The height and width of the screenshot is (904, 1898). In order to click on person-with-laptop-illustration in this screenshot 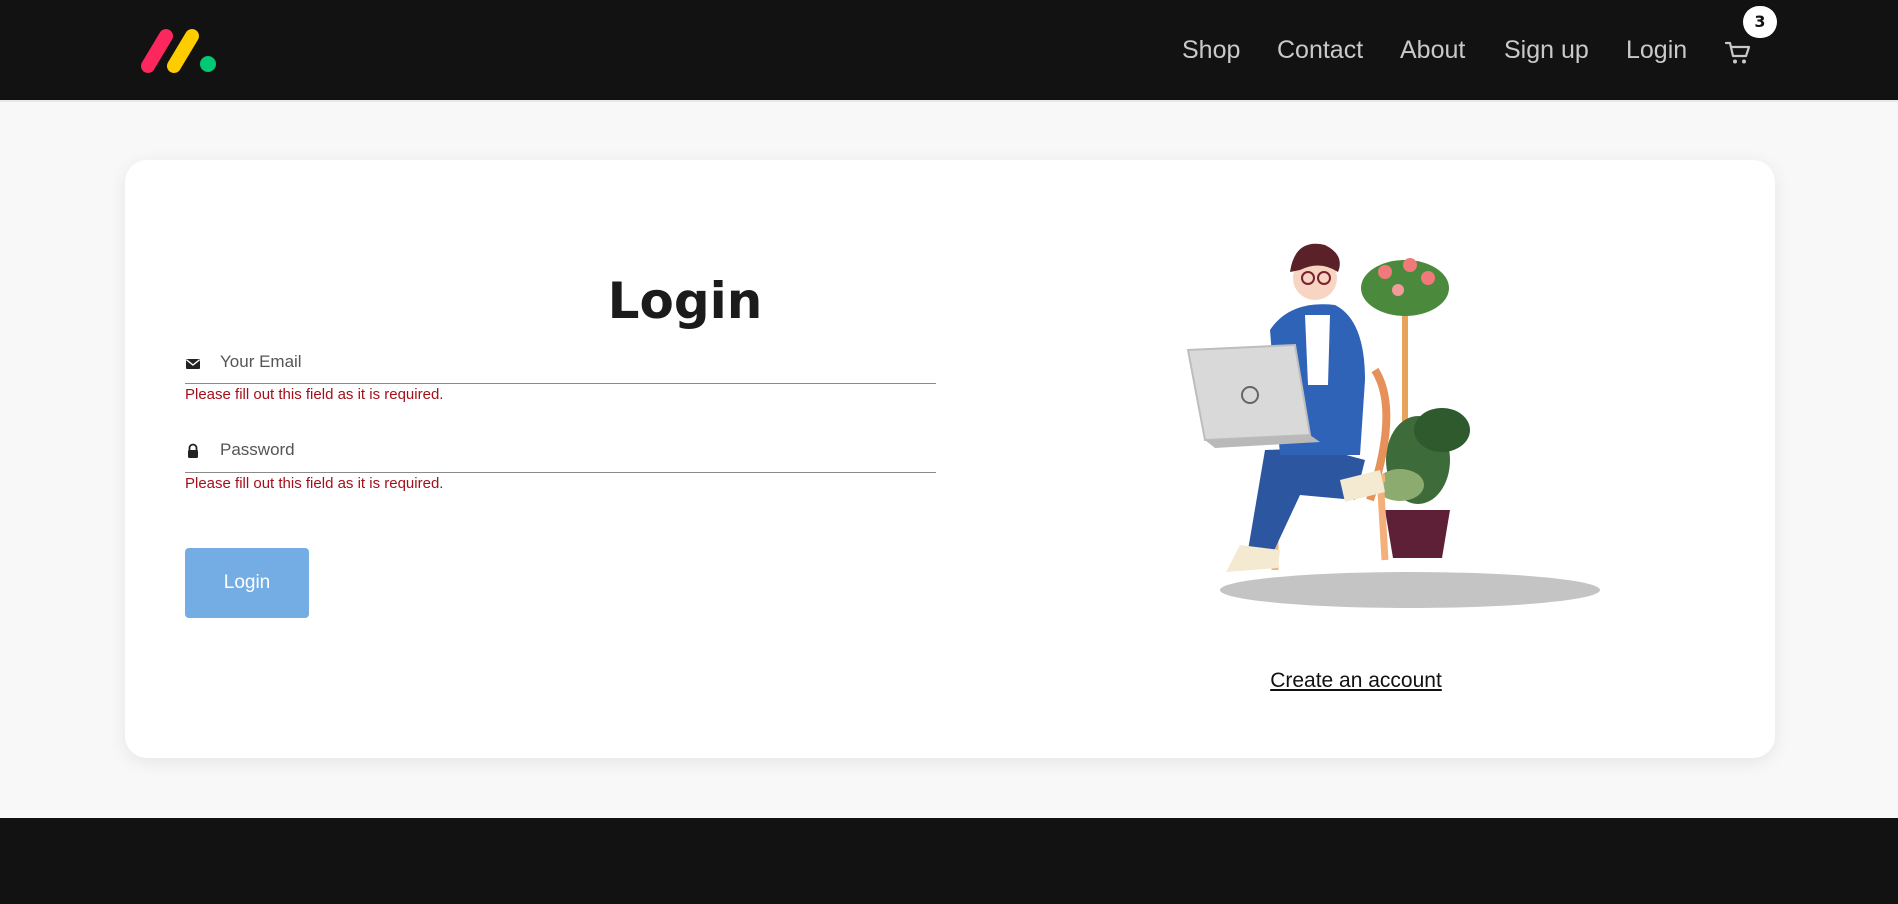, I will do `click(1393, 425)`.